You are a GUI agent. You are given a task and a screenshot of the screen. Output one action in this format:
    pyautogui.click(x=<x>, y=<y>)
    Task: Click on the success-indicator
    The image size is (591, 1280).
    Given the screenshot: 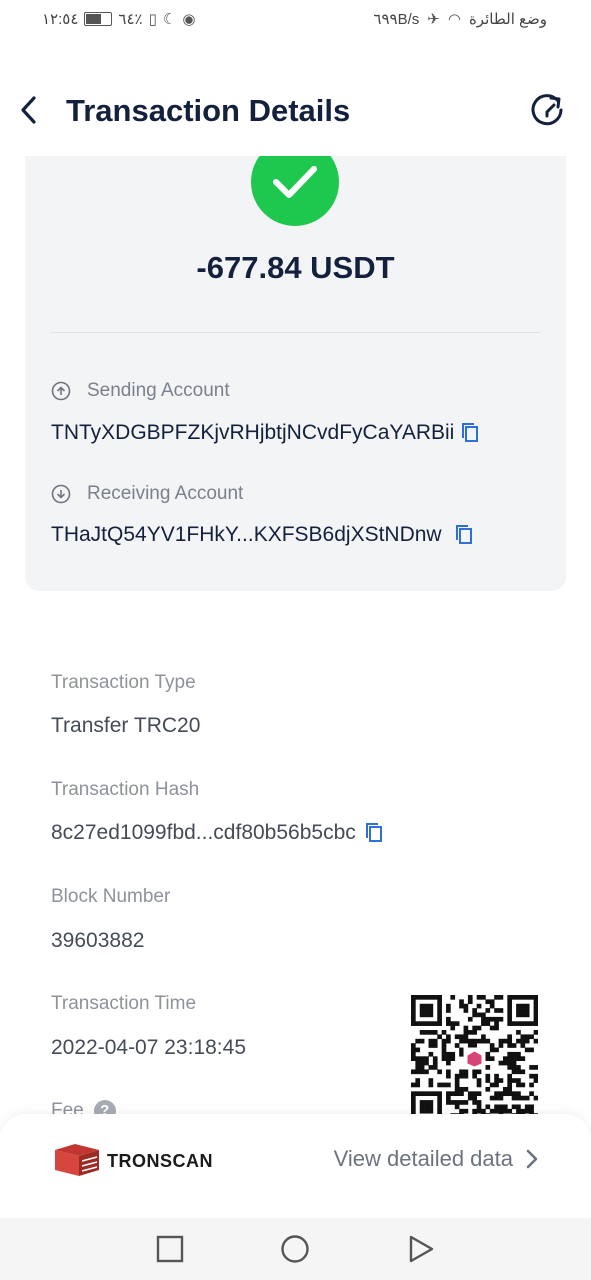 What is the action you would take?
    pyautogui.click(x=295, y=191)
    